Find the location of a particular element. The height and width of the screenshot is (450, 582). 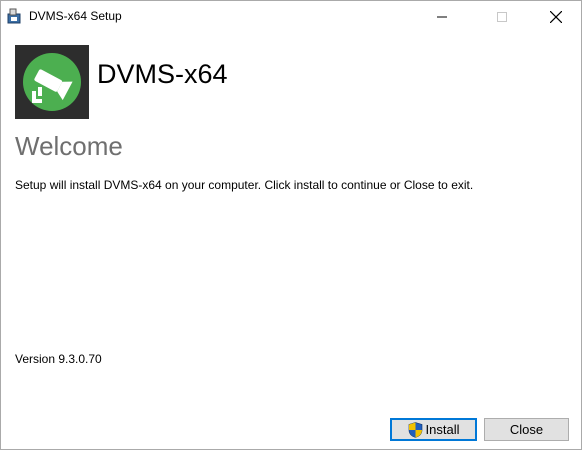

close-button-label: Close is located at coordinates (526, 429).